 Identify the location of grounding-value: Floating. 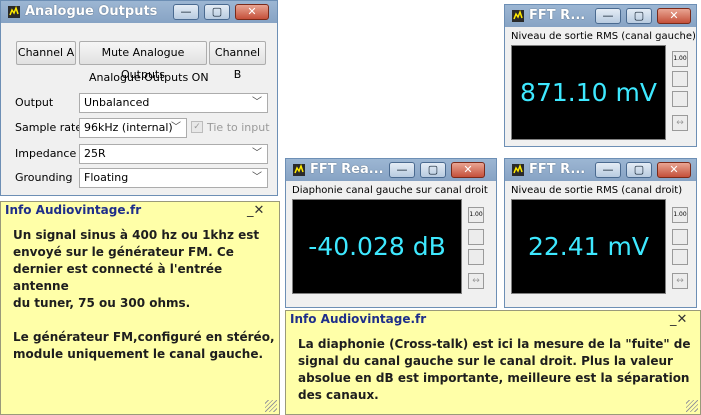
(106, 177).